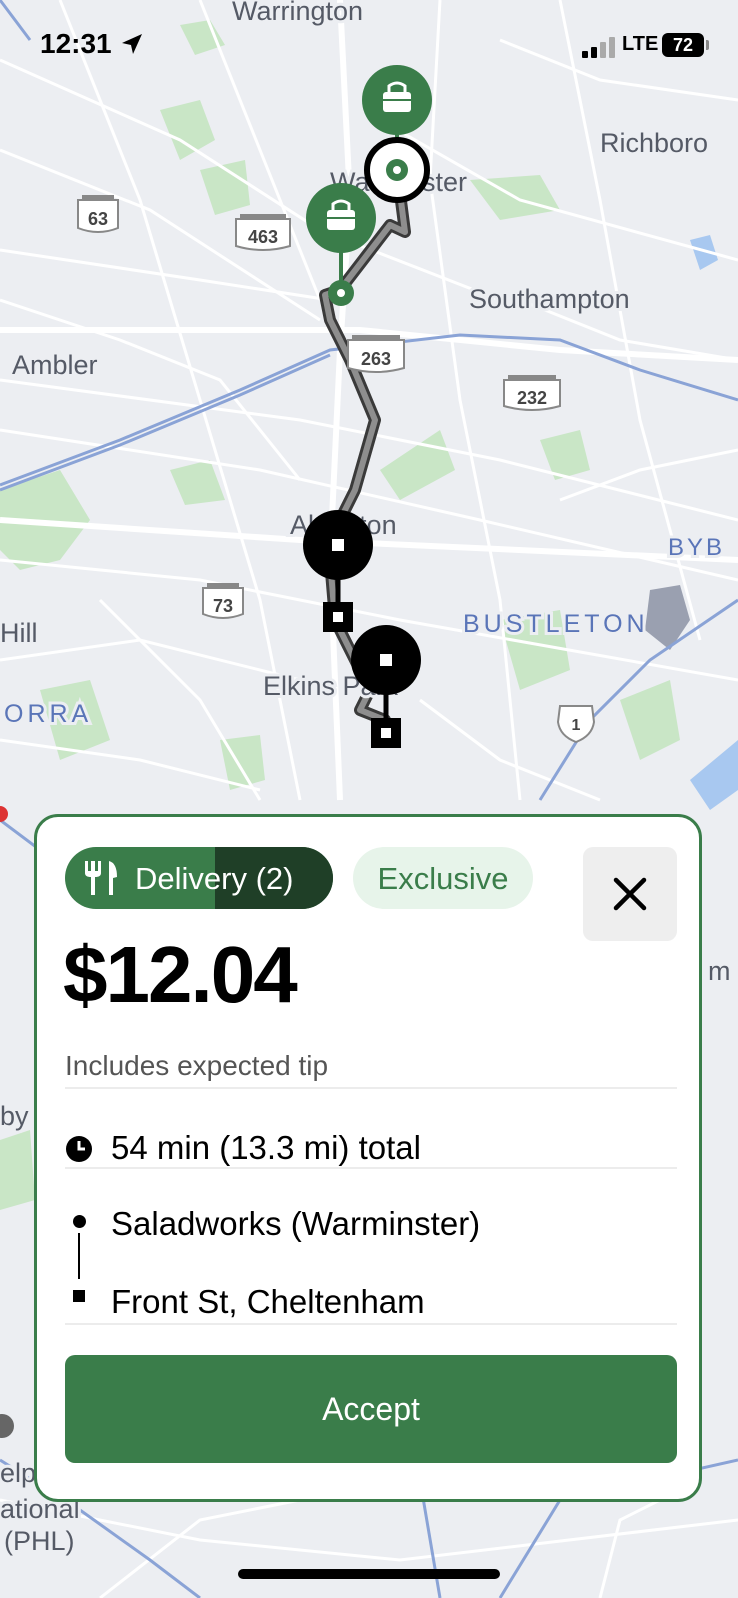  Describe the element at coordinates (214, 878) in the screenshot. I see `delivery-type-label: Delivery (2)` at that location.